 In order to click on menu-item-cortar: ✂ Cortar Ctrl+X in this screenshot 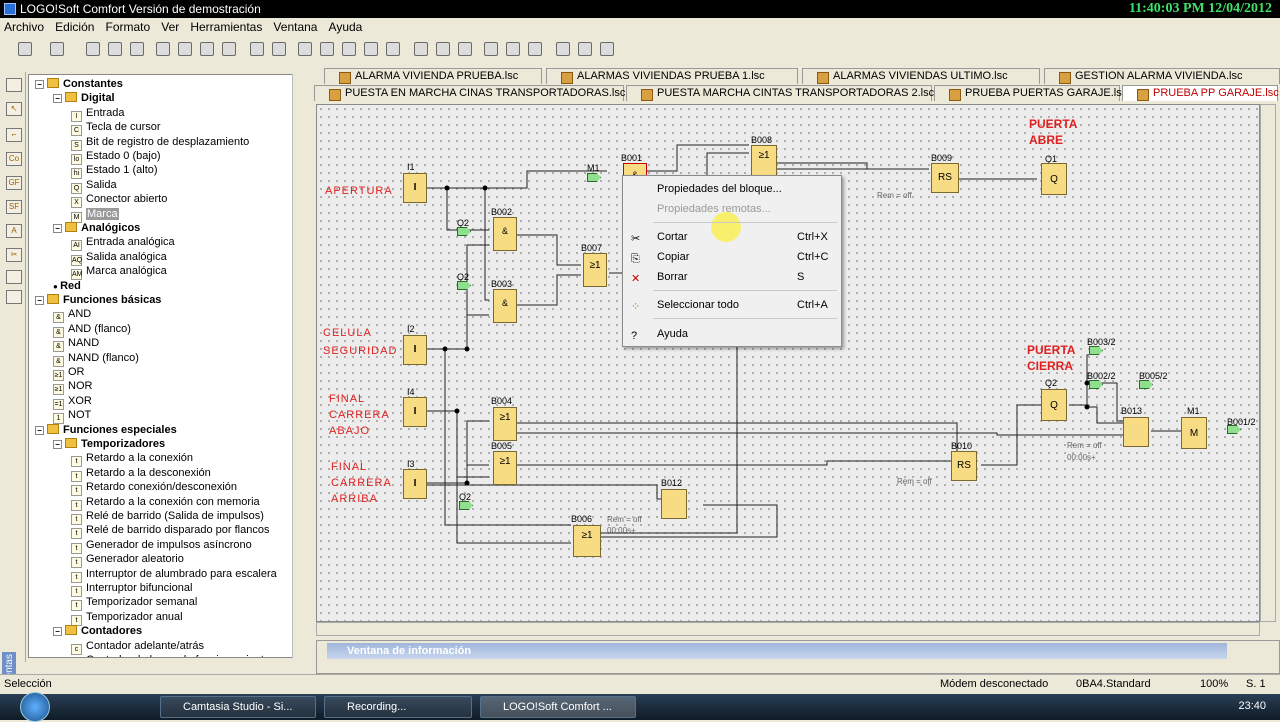, I will do `click(732, 237)`.